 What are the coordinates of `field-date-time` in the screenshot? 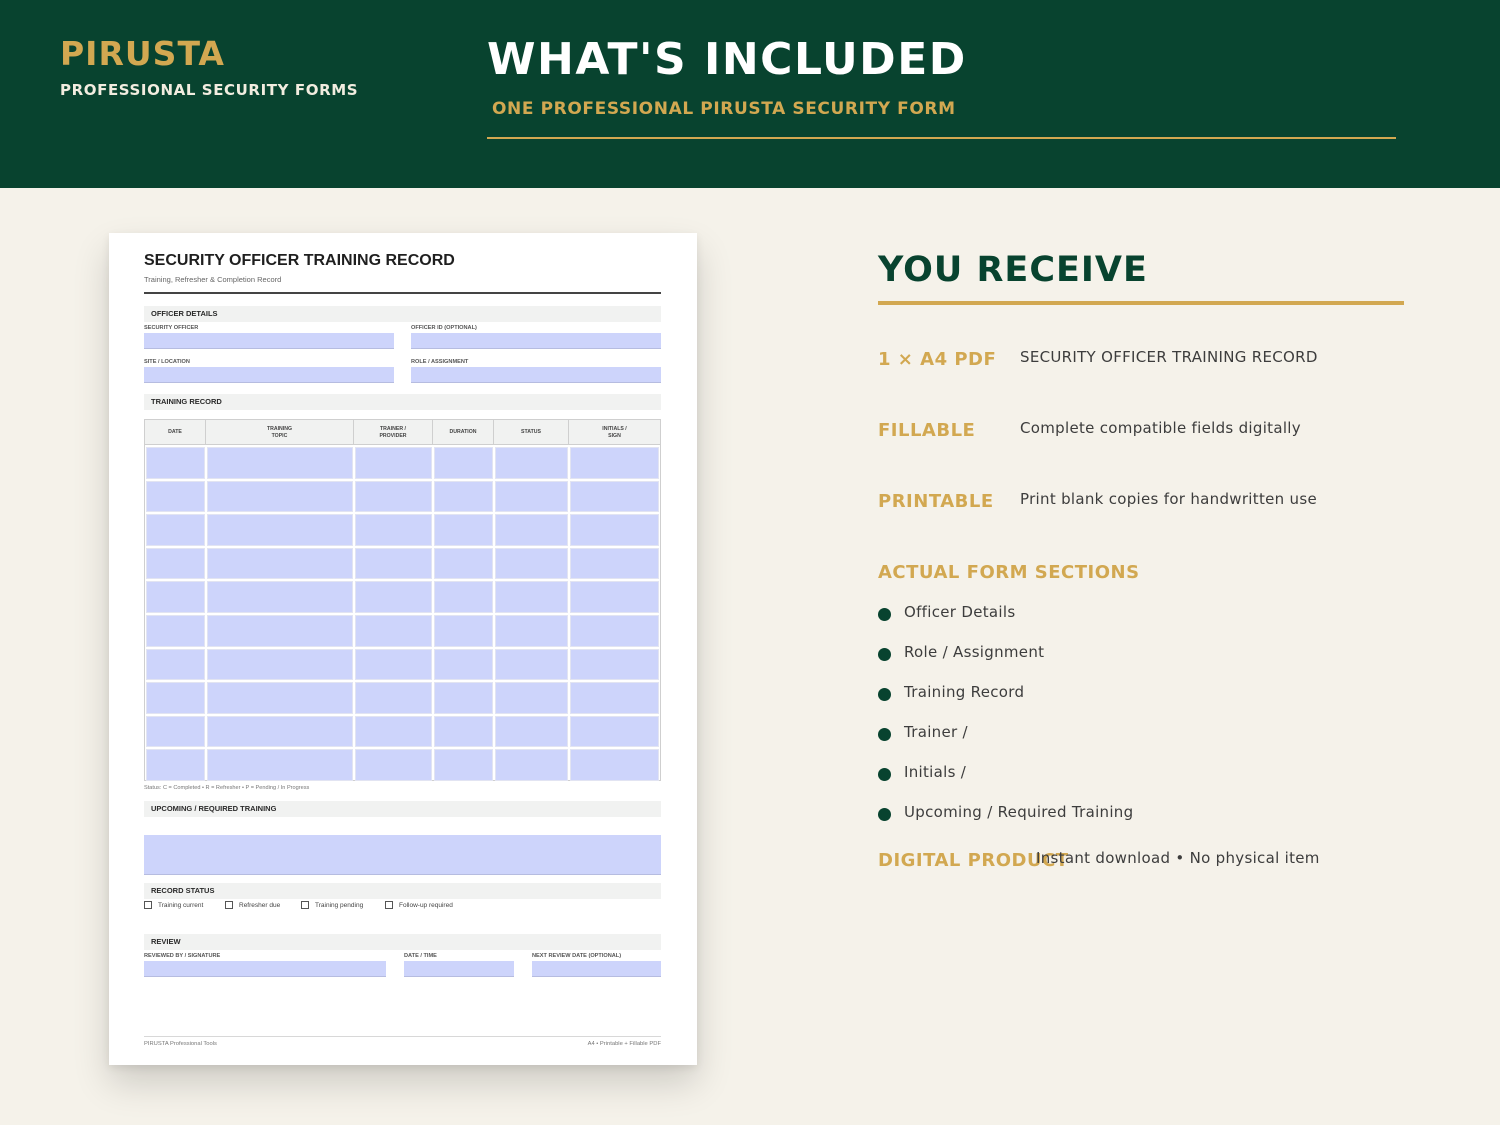 It's located at (459, 969).